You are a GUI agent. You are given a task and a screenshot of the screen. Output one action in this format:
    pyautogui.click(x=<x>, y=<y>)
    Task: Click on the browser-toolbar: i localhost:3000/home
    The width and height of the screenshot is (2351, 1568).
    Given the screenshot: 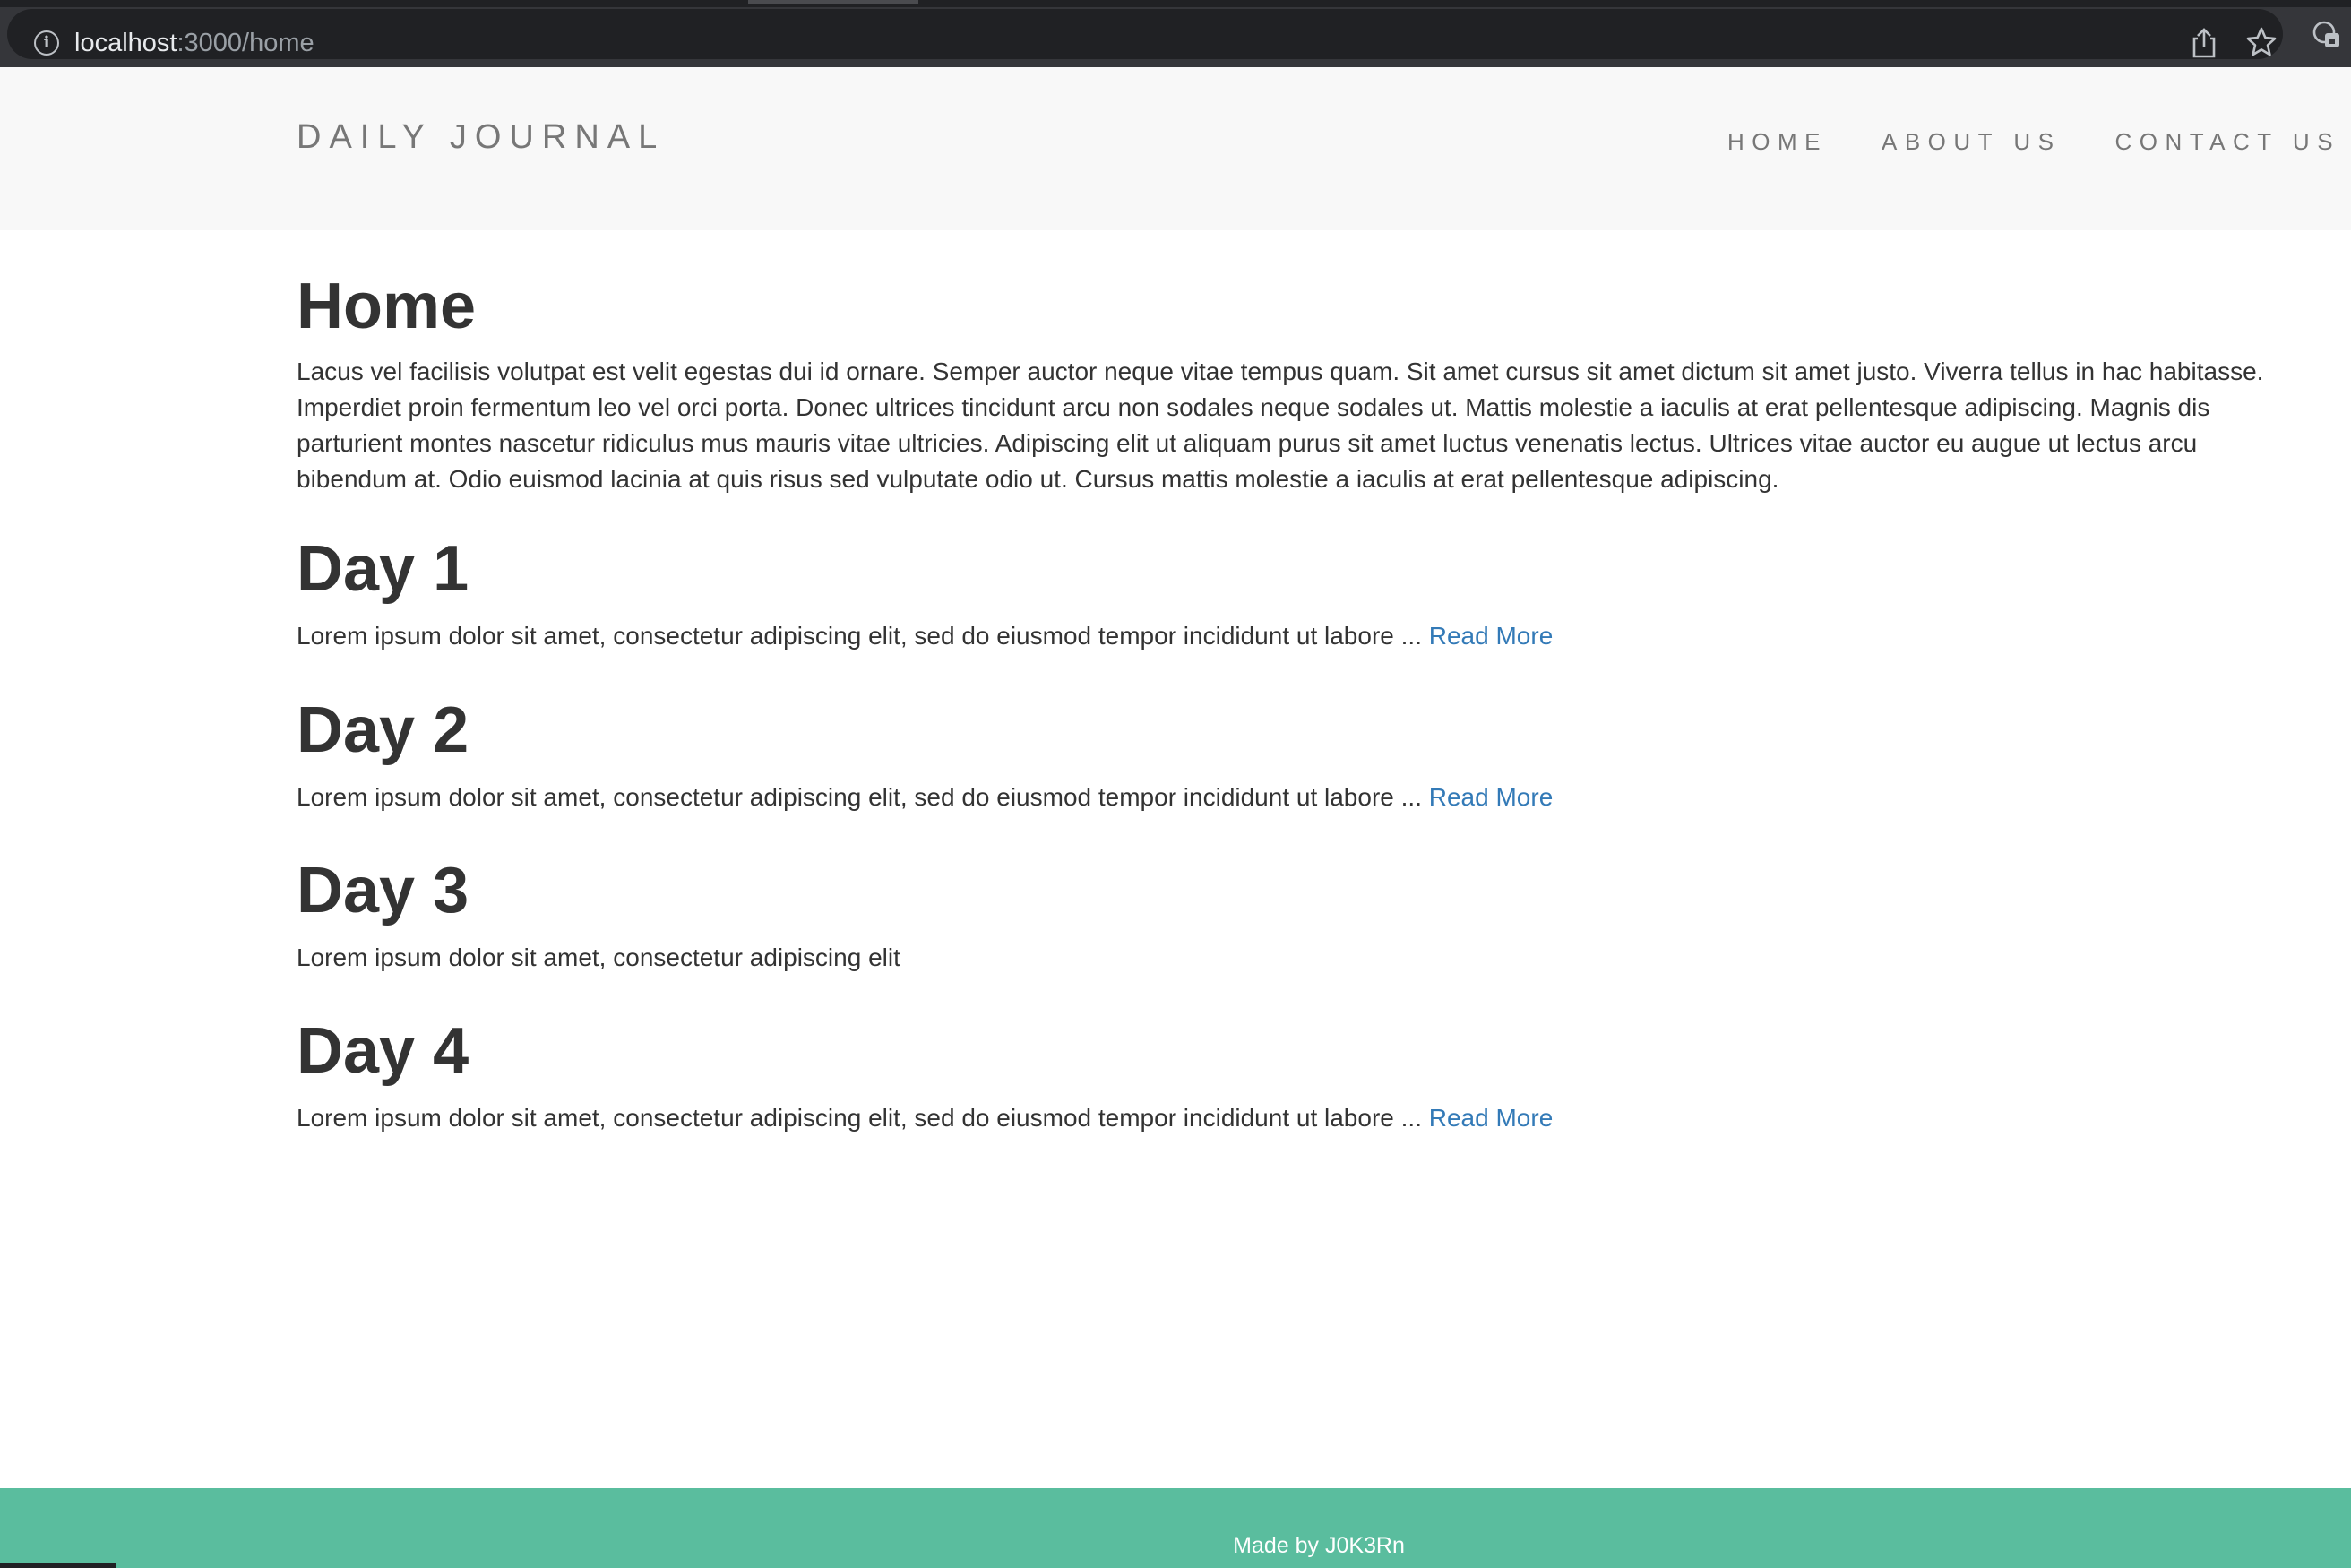 What is the action you would take?
    pyautogui.click(x=1175, y=34)
    